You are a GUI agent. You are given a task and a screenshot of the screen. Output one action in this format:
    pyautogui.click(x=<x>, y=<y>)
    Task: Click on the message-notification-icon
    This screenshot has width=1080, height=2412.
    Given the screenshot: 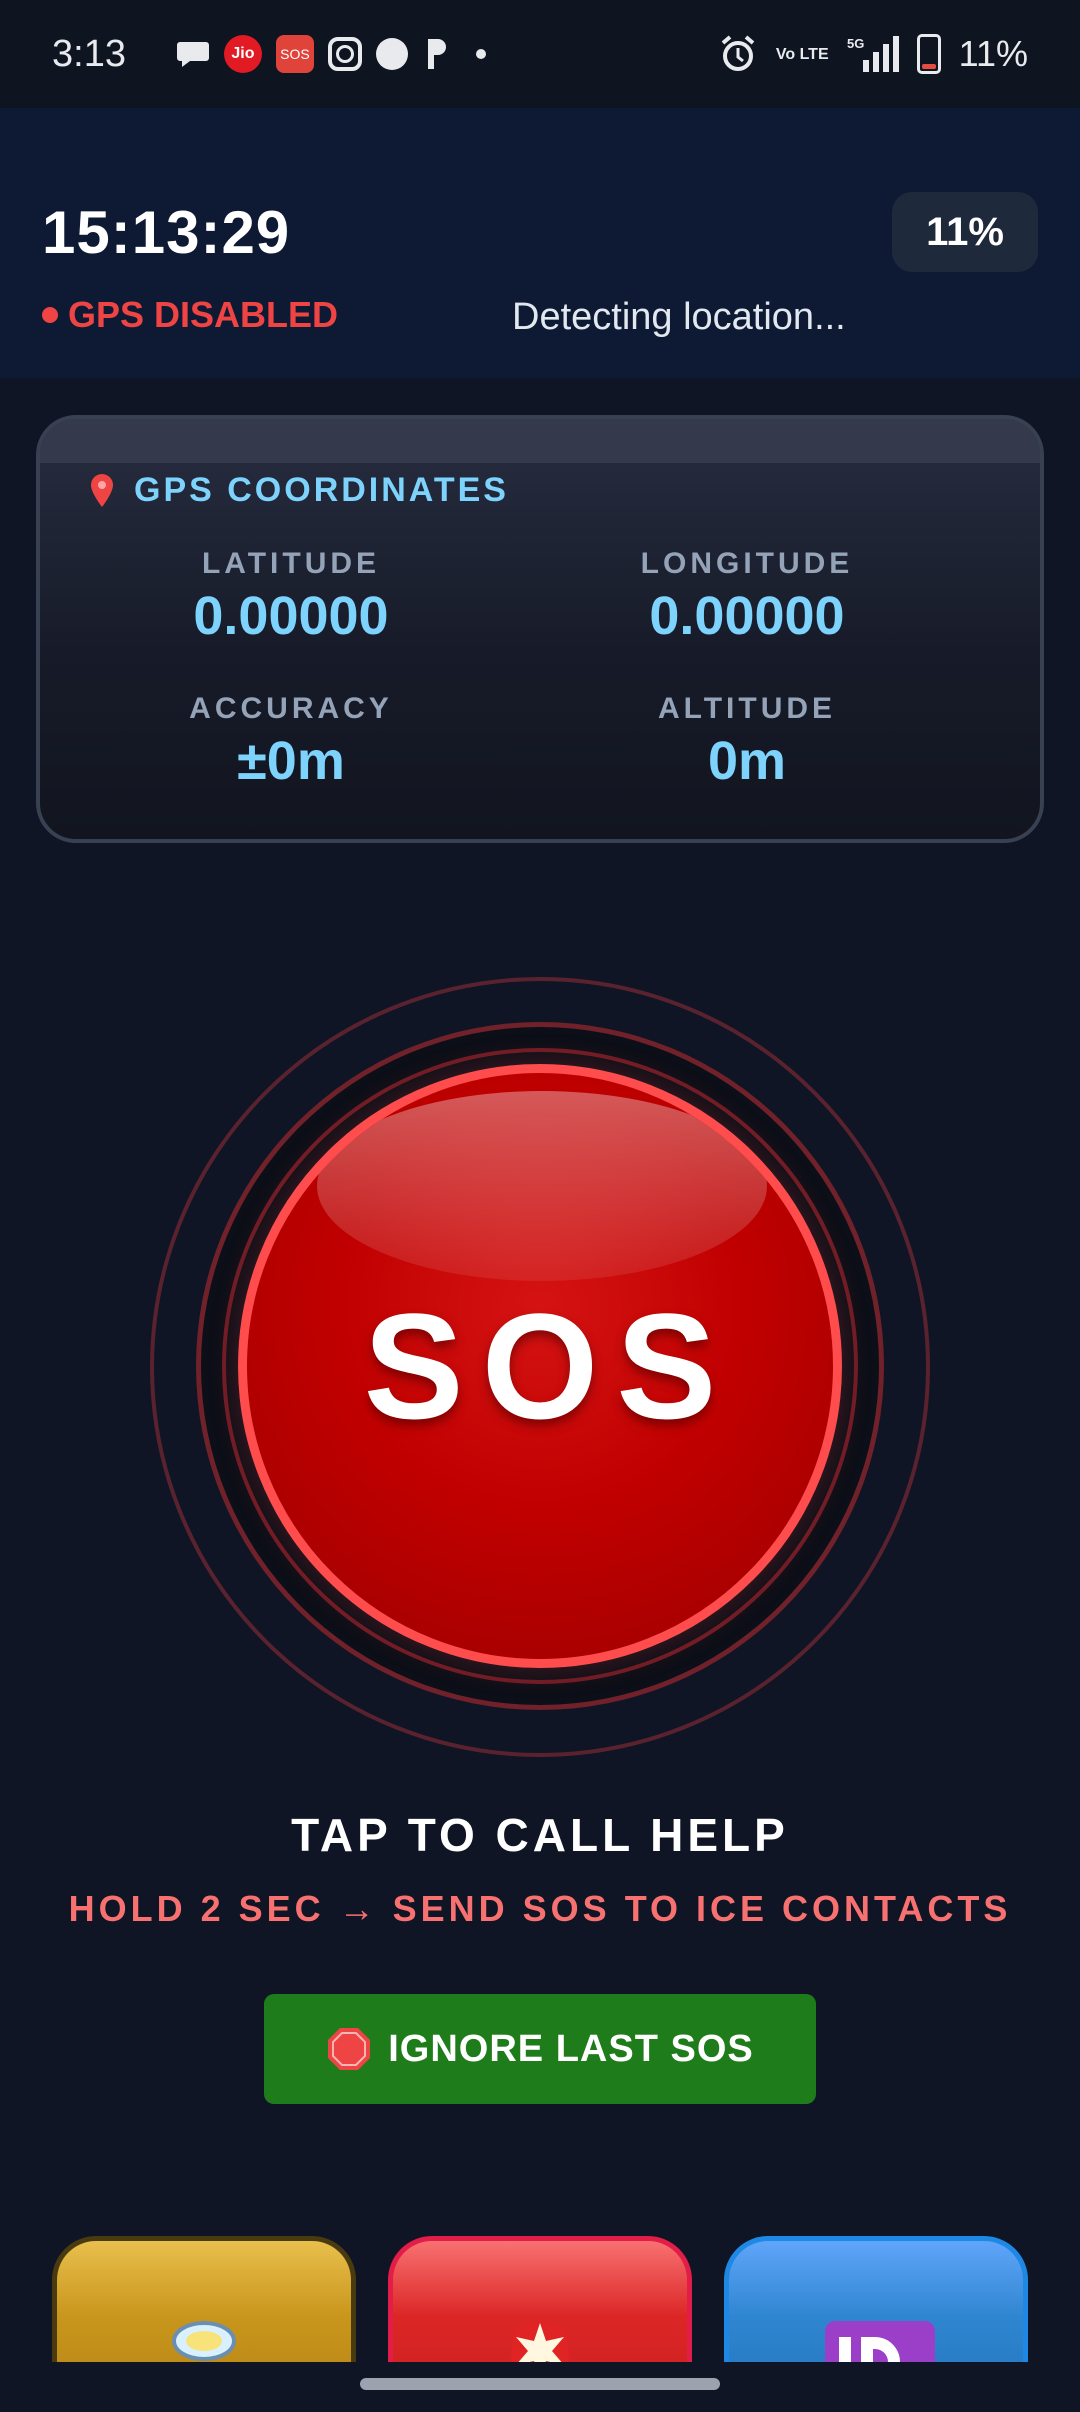 What is the action you would take?
    pyautogui.click(x=193, y=54)
    